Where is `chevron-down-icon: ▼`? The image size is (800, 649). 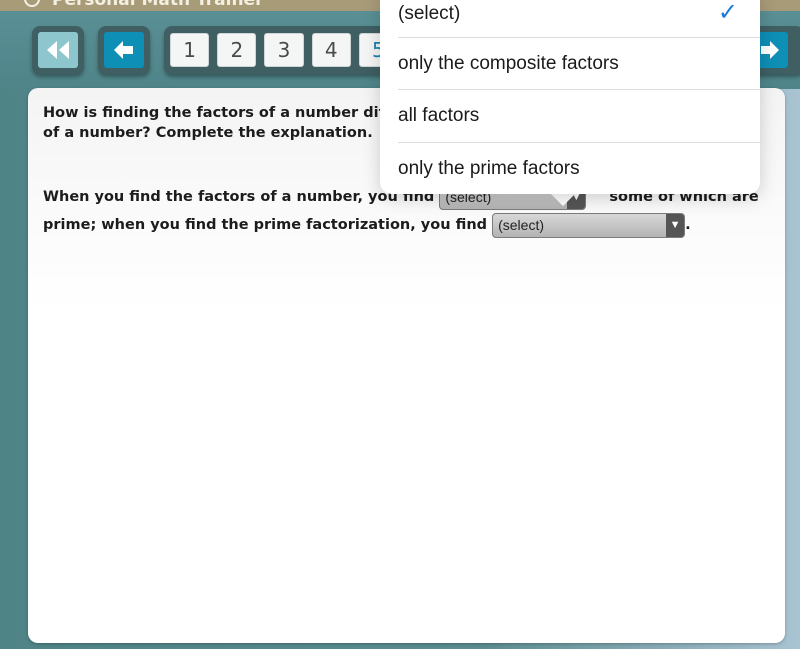 chevron-down-icon: ▼ is located at coordinates (675, 225).